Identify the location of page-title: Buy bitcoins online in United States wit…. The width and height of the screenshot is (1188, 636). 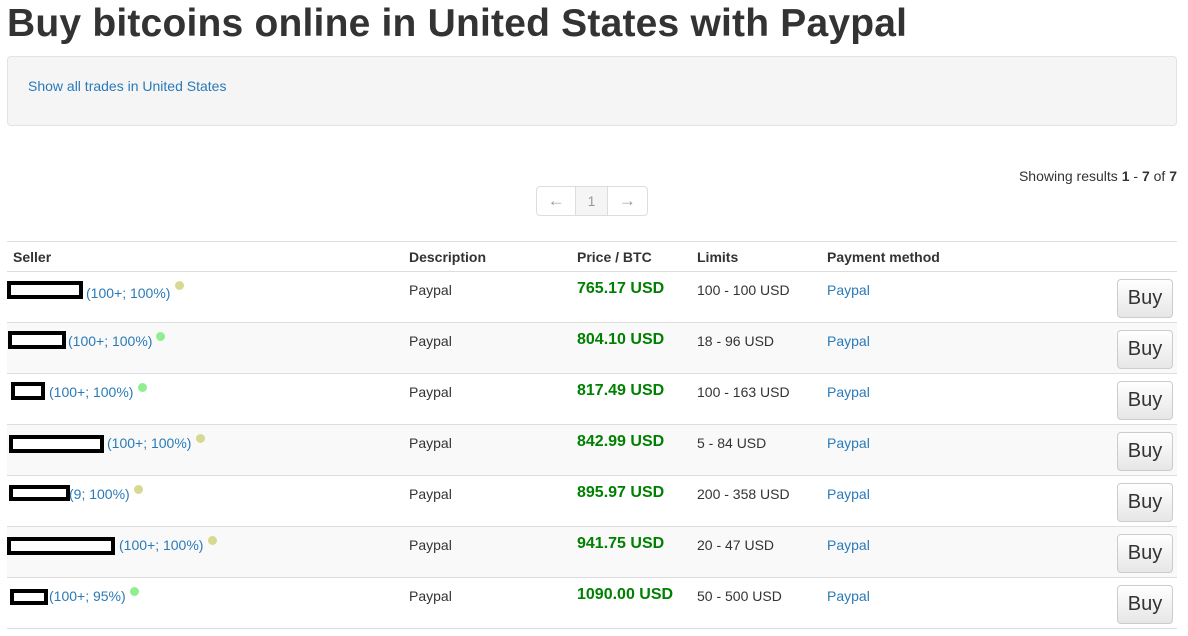
(457, 23).